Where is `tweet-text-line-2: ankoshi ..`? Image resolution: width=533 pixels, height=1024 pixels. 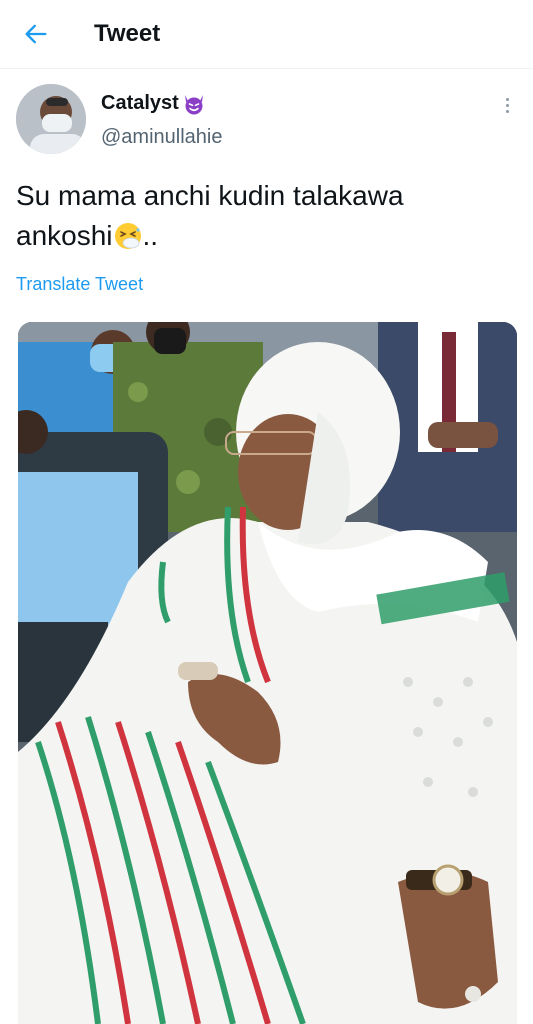
tweet-text-line-2: ankoshi .. is located at coordinates (266, 236).